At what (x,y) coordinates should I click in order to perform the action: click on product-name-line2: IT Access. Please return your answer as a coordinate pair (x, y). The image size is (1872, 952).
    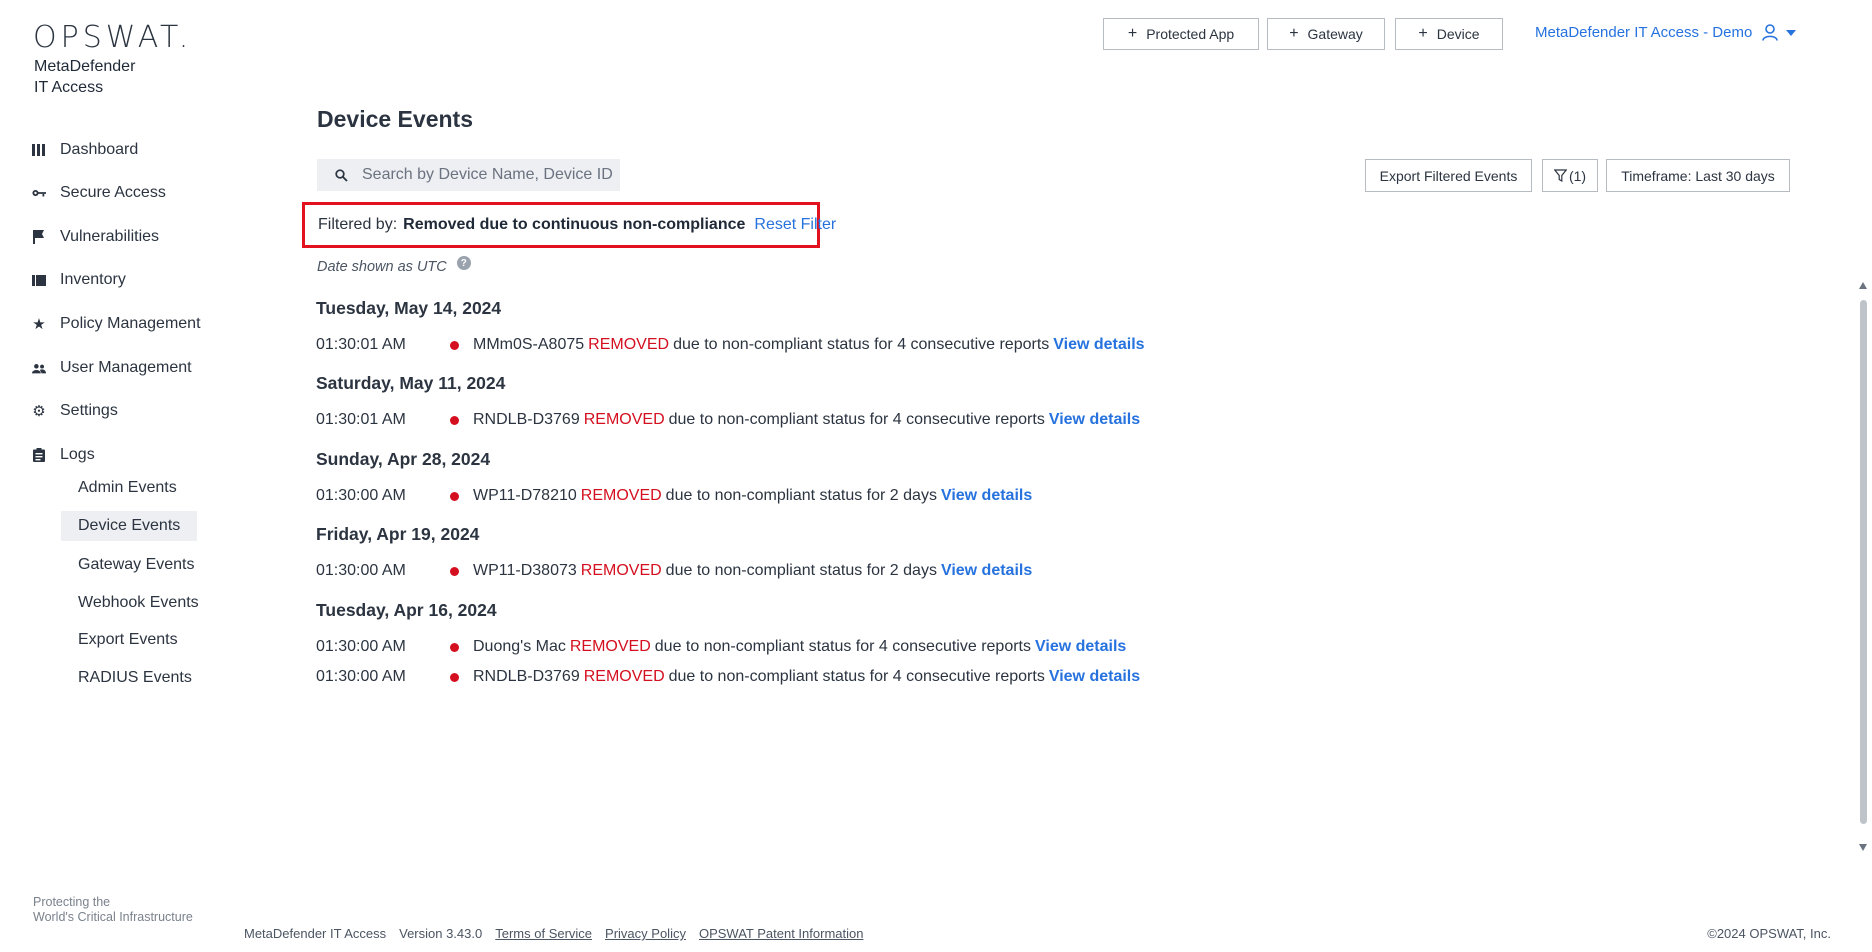
    Looking at the image, I should click on (69, 87).